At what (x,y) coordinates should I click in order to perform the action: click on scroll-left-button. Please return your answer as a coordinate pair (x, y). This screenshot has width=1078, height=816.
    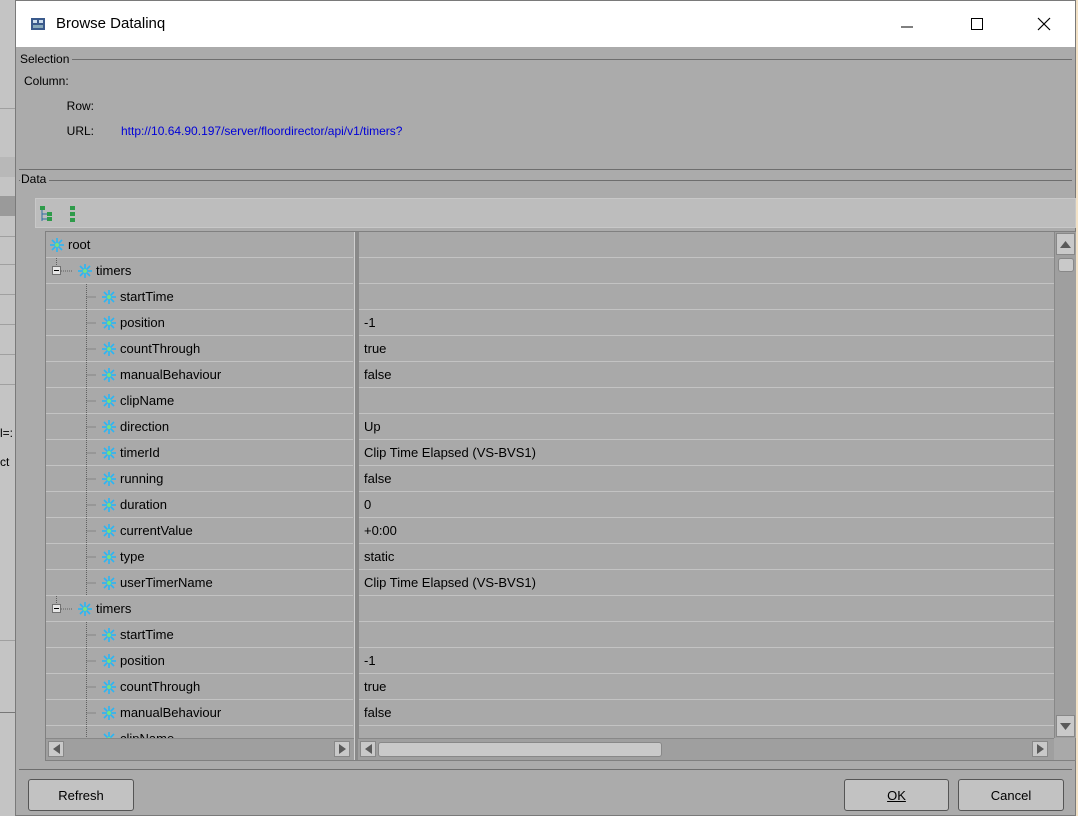
    Looking at the image, I should click on (56, 749).